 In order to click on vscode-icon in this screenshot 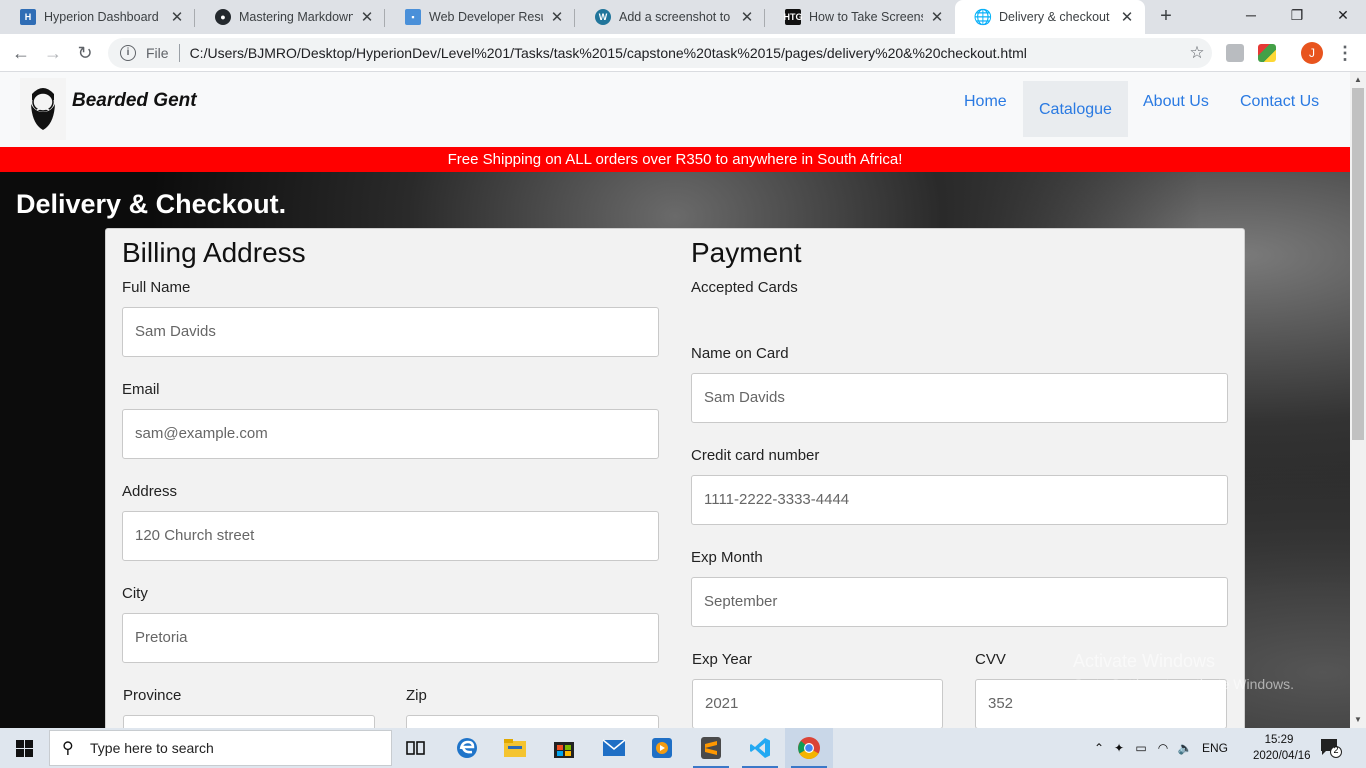, I will do `click(760, 748)`.